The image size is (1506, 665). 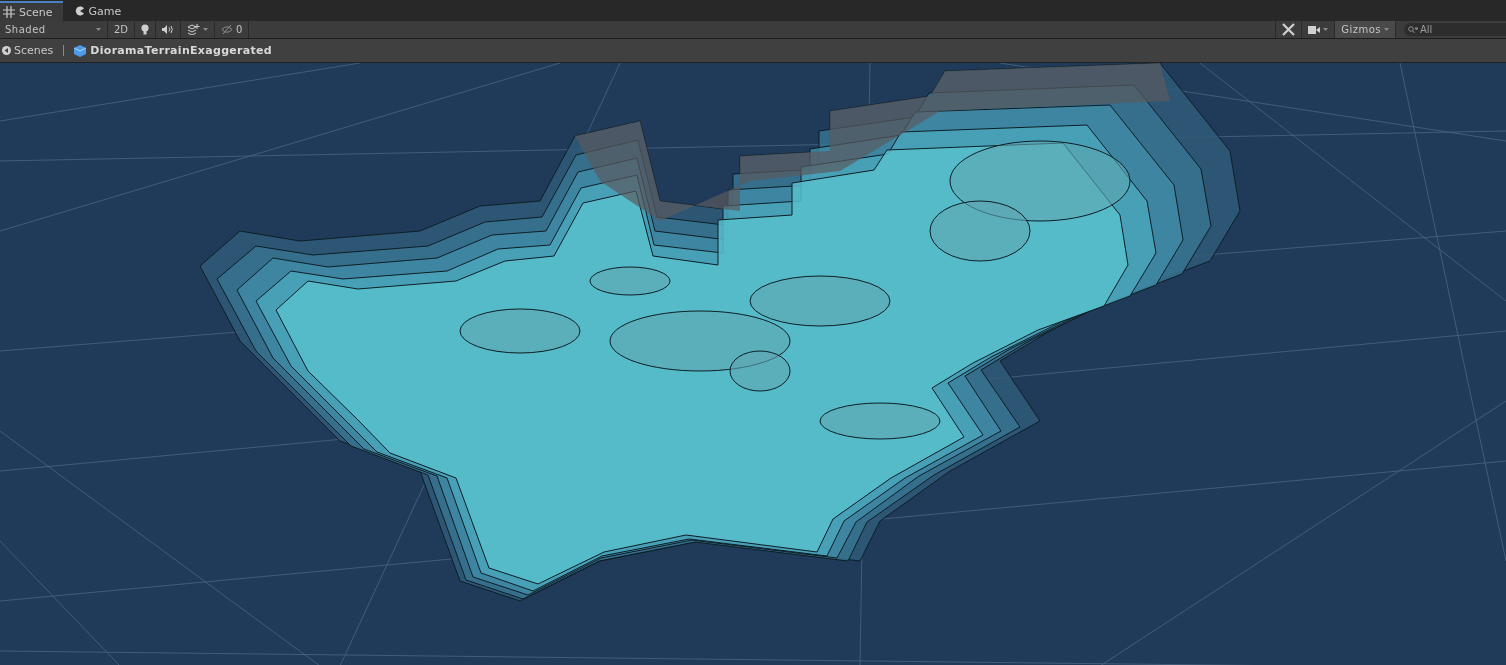 What do you see at coordinates (28, 50) in the screenshot?
I see `scenes-back-link: Scenes` at bounding box center [28, 50].